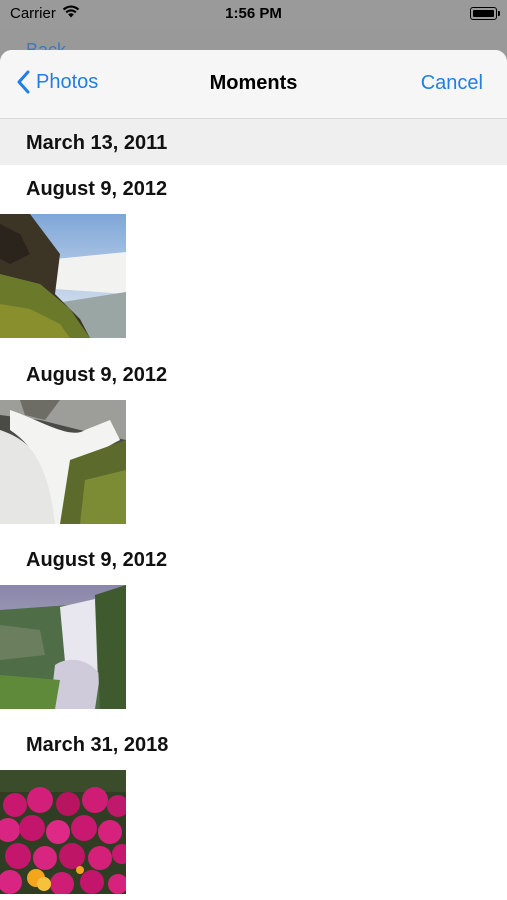  Describe the element at coordinates (452, 83) in the screenshot. I see `cancel-button: Cancel` at that location.